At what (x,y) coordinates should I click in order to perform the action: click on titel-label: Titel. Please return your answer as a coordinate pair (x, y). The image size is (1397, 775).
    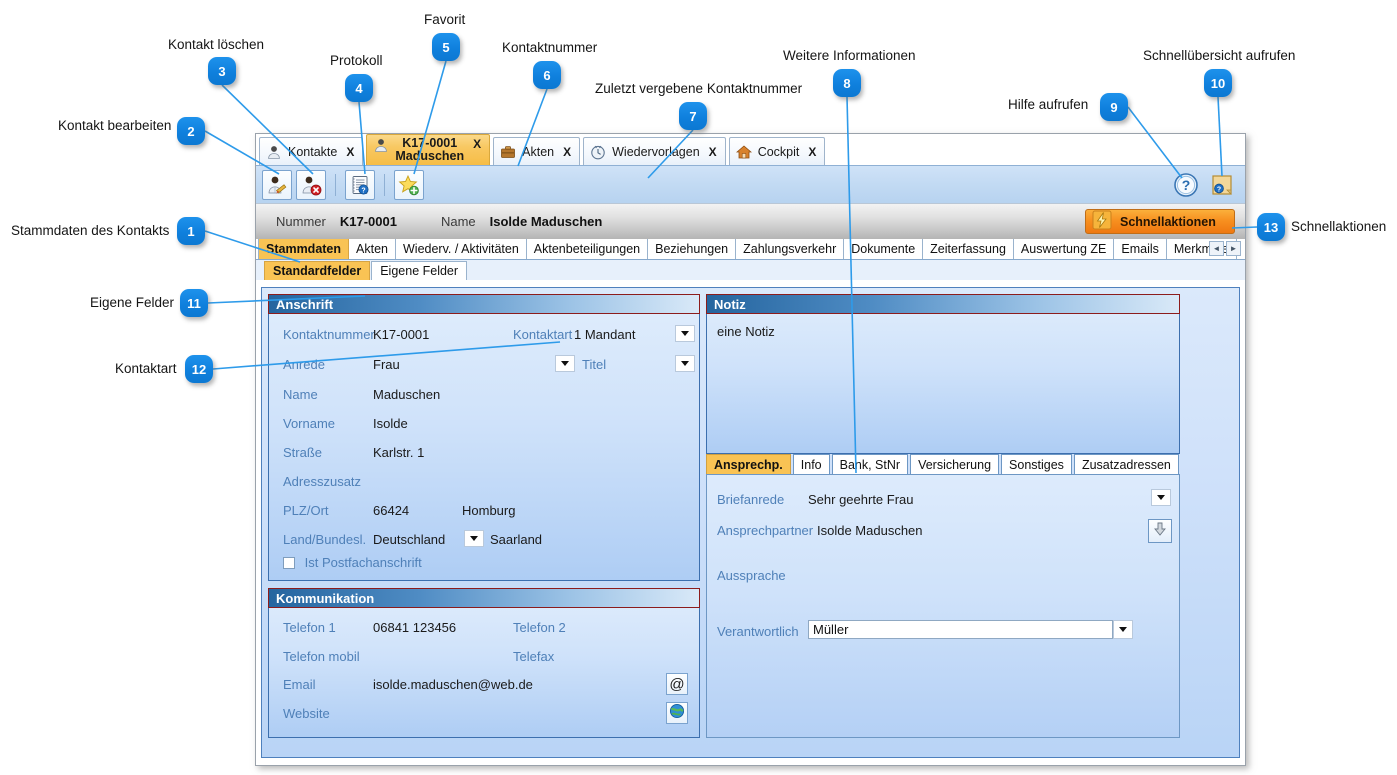
    Looking at the image, I should click on (594, 364).